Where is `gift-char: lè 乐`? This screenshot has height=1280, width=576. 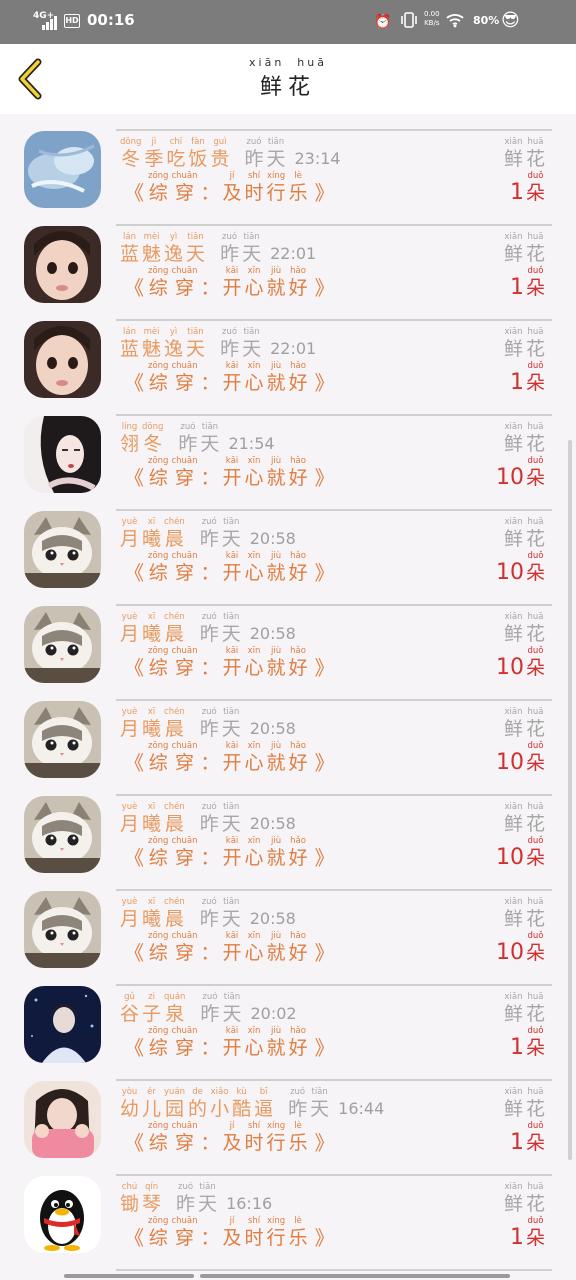 gift-char: lè 乐 is located at coordinates (298, 1232).